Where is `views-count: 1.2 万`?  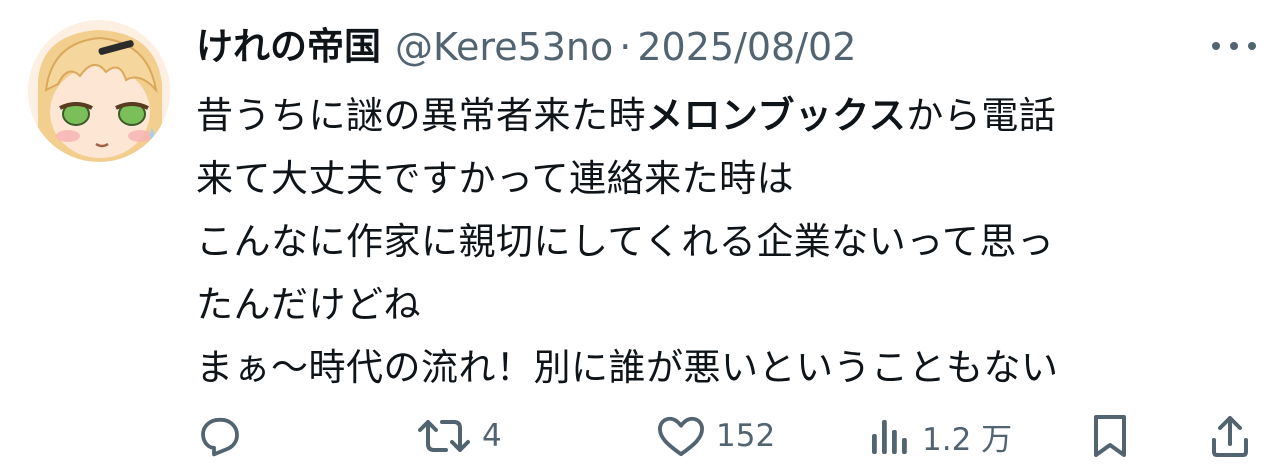 views-count: 1.2 万 is located at coordinates (967, 439).